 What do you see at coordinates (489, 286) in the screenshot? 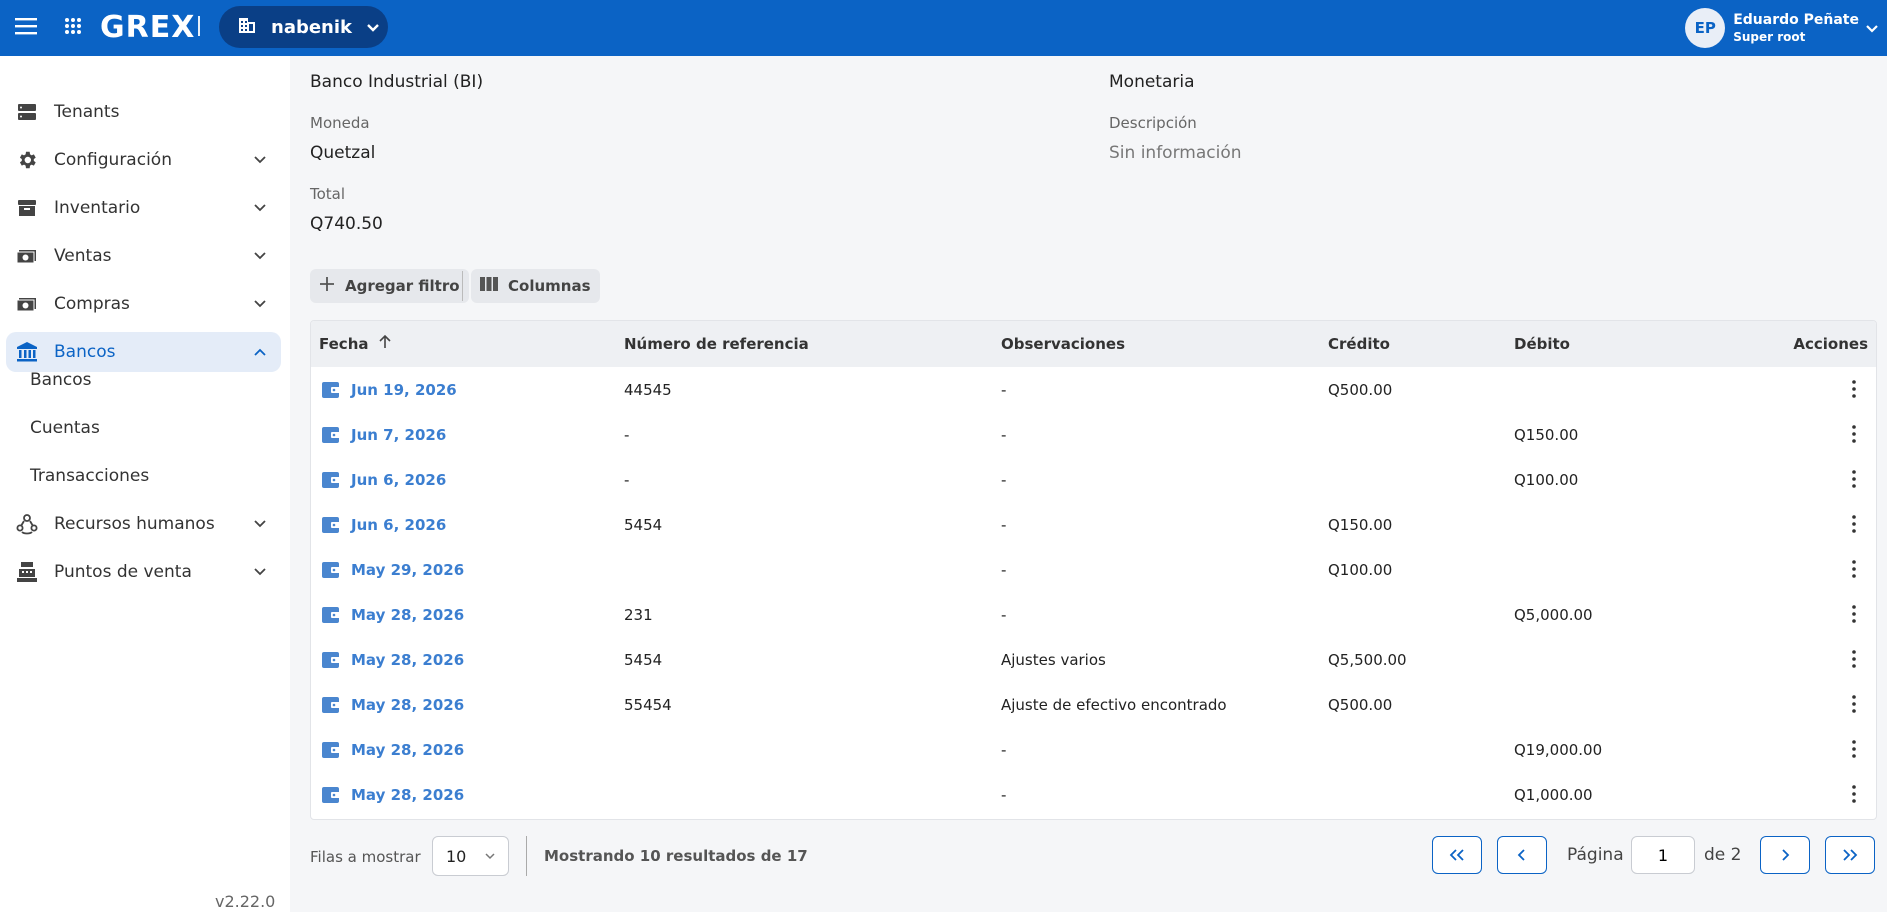
I see `columns-icon` at bounding box center [489, 286].